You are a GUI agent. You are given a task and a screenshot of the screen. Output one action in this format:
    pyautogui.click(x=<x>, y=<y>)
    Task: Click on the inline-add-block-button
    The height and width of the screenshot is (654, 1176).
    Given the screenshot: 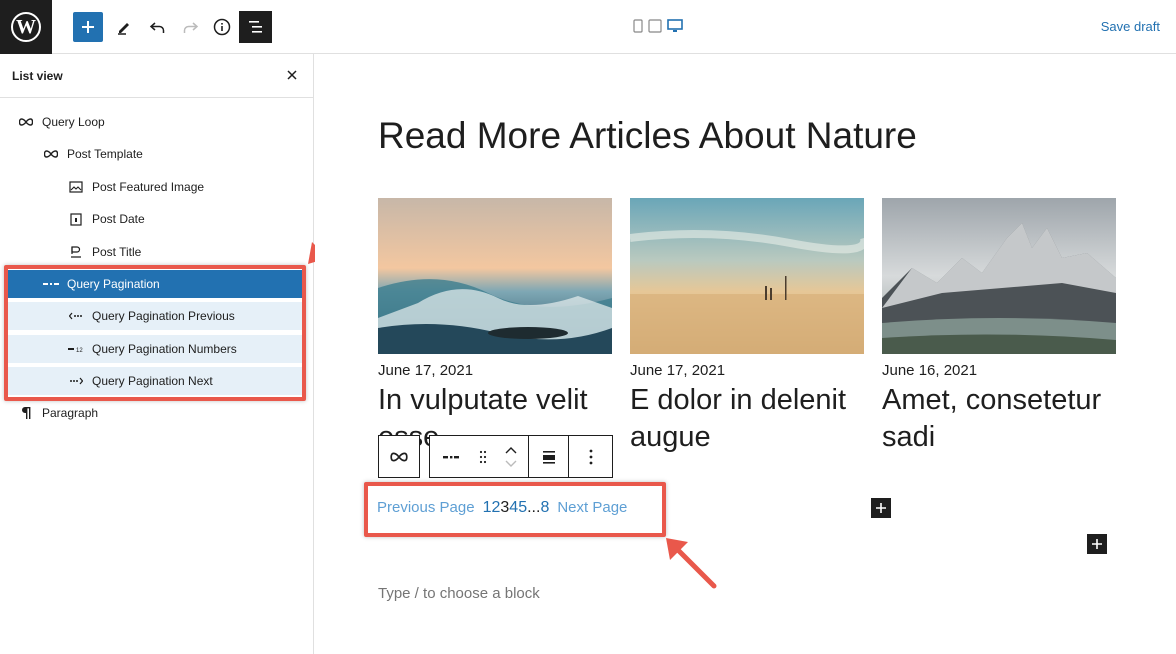 What is the action you would take?
    pyautogui.click(x=881, y=508)
    